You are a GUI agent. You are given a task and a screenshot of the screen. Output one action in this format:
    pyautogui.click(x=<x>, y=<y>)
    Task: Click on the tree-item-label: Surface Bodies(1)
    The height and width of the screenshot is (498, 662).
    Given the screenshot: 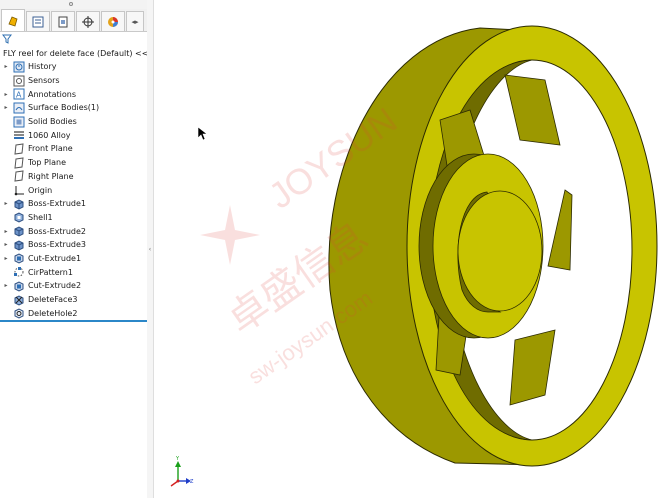 What is the action you would take?
    pyautogui.click(x=64, y=108)
    